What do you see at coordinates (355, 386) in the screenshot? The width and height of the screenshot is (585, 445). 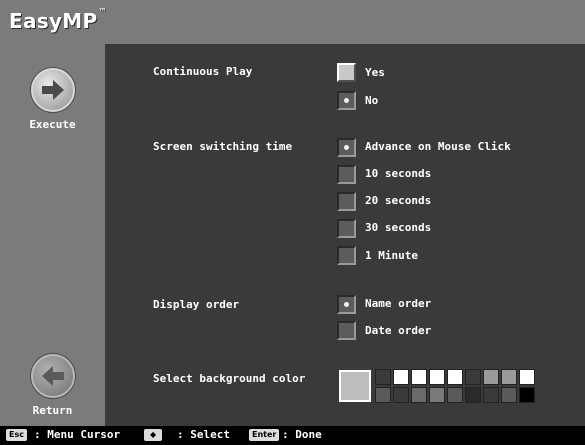 I see `background-color-preview` at bounding box center [355, 386].